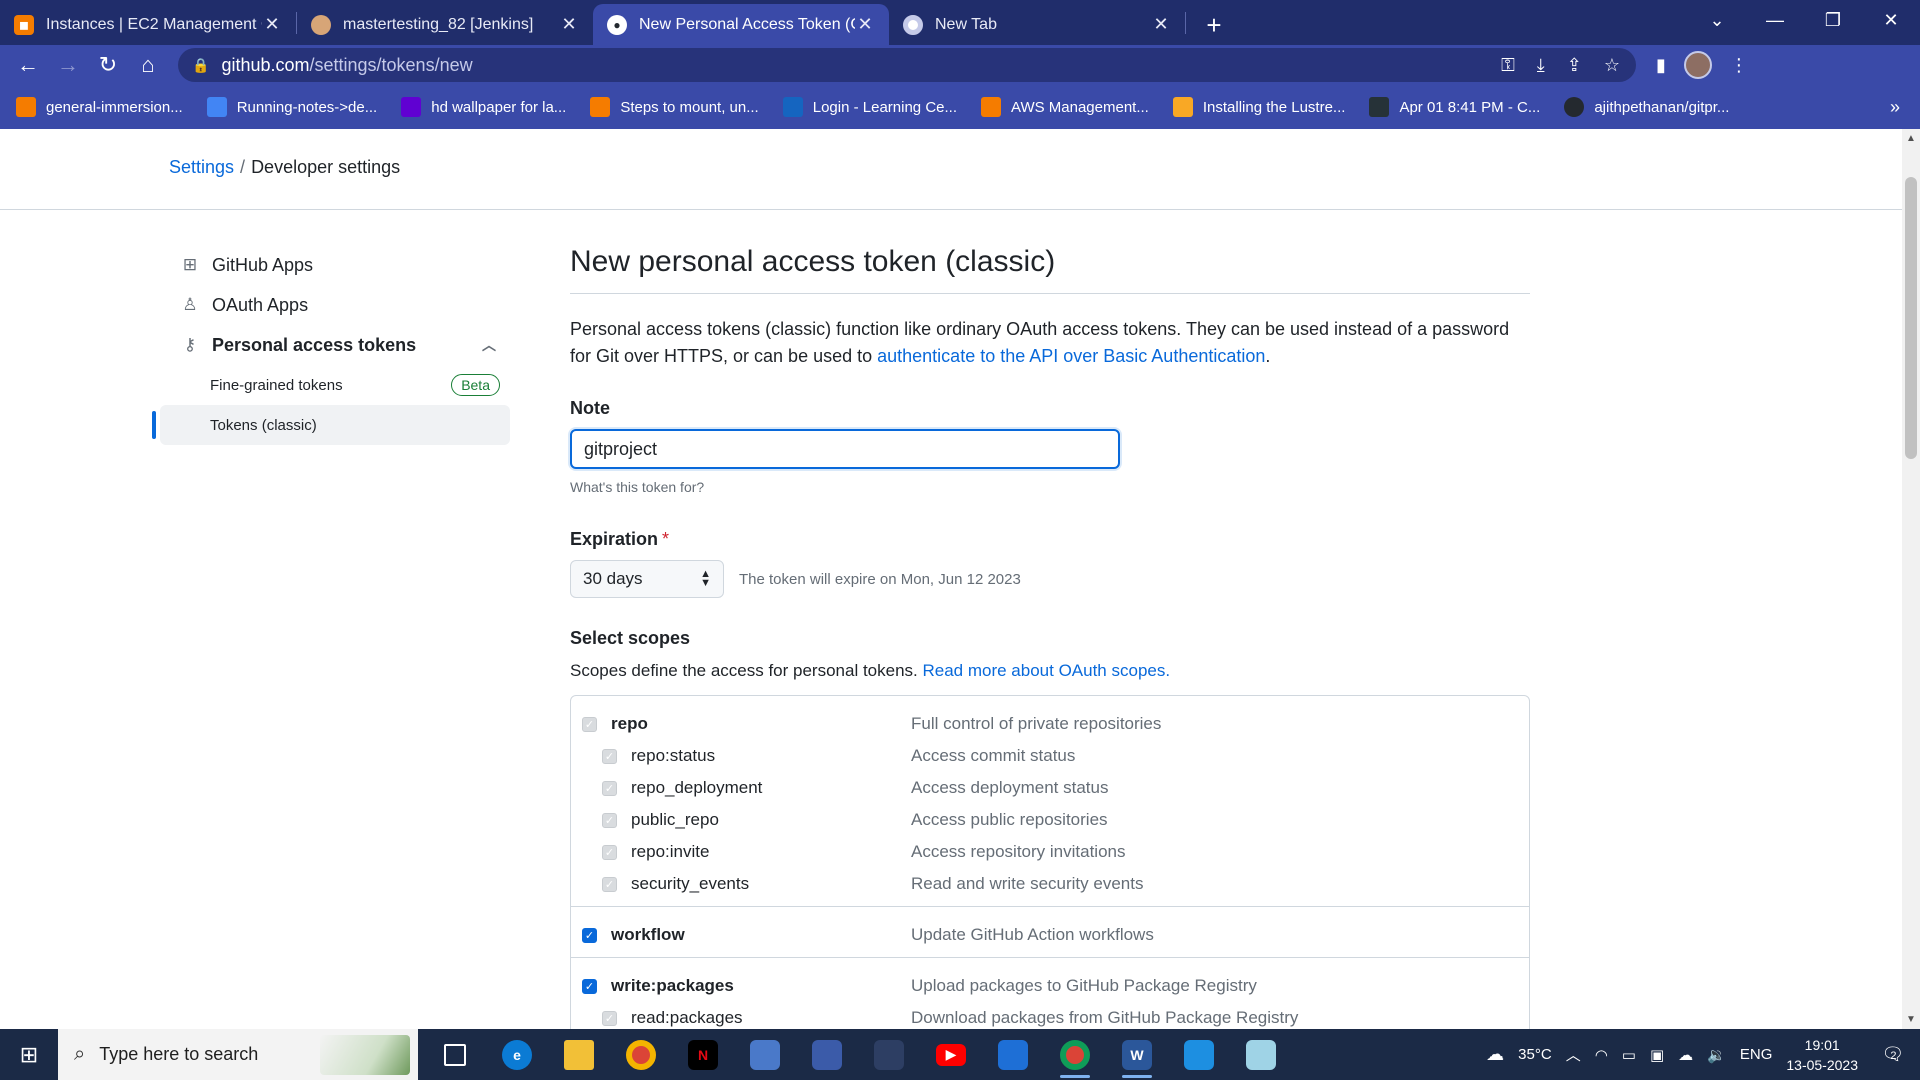 The height and width of the screenshot is (1080, 1920). What do you see at coordinates (1137, 1054) in the screenshot?
I see `word-icon: W` at bounding box center [1137, 1054].